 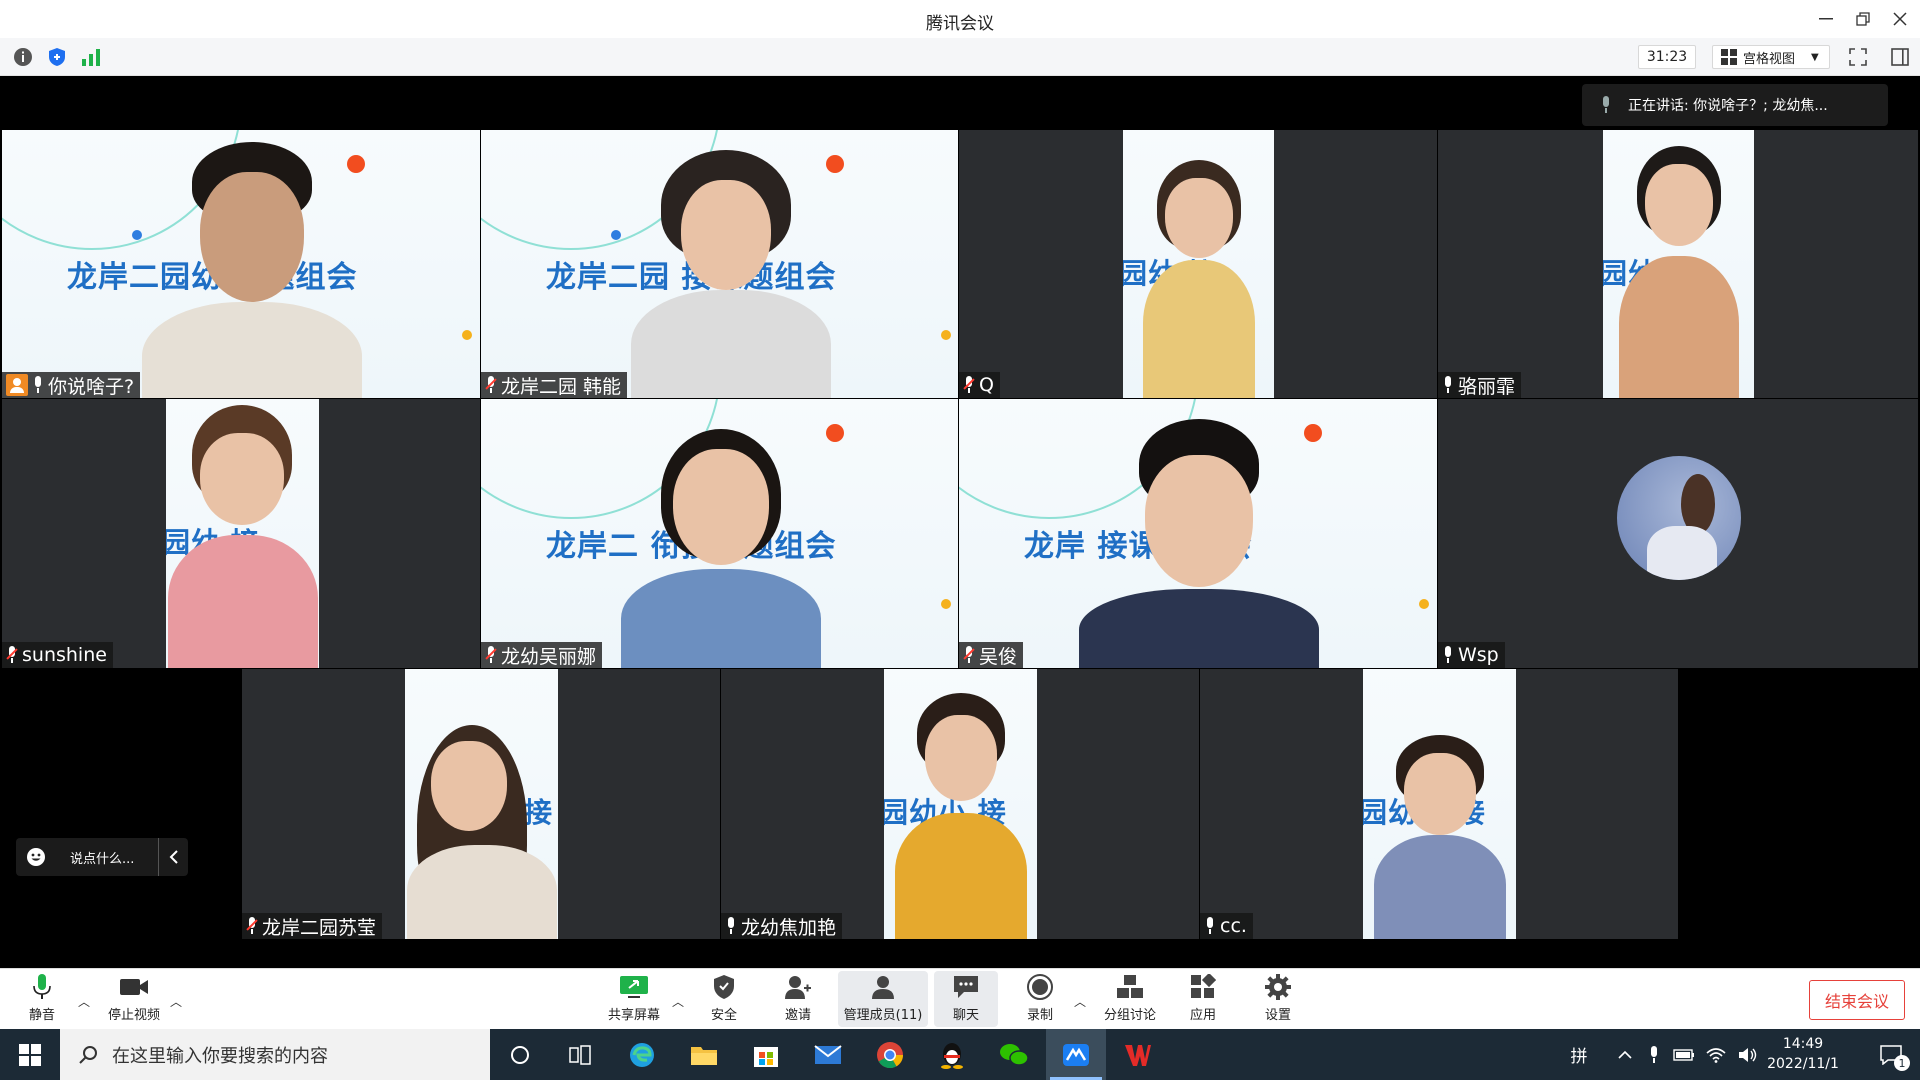 I want to click on mail-icon, so click(x=828, y=1054).